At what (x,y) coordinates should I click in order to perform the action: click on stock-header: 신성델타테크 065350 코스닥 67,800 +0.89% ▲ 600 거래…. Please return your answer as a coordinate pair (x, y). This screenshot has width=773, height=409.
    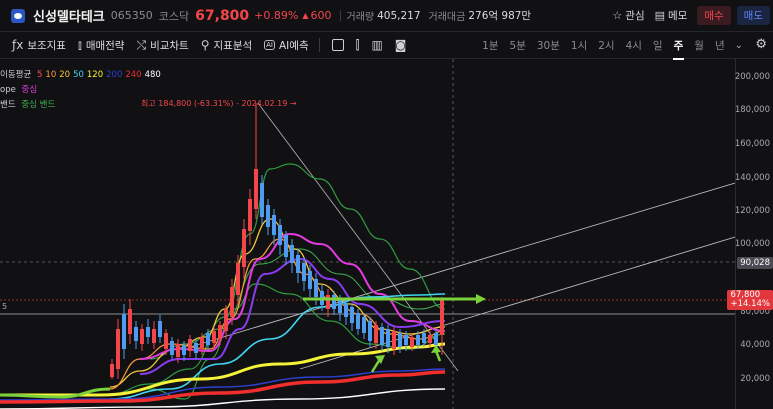
    Looking at the image, I should click on (386, 15).